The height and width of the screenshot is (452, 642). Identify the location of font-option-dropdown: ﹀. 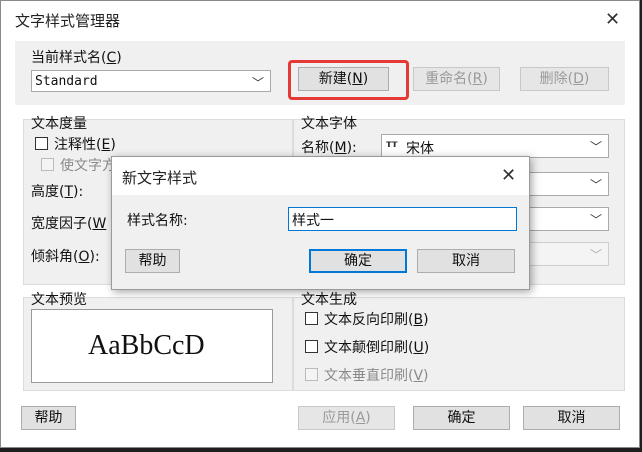
(564, 219).